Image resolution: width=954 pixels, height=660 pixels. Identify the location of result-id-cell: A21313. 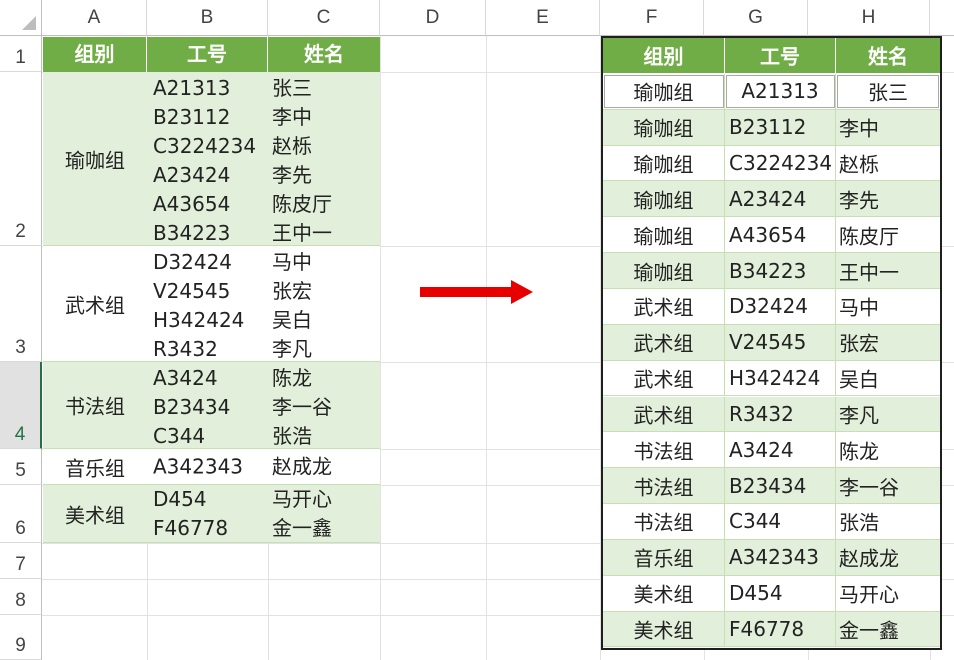
(780, 91).